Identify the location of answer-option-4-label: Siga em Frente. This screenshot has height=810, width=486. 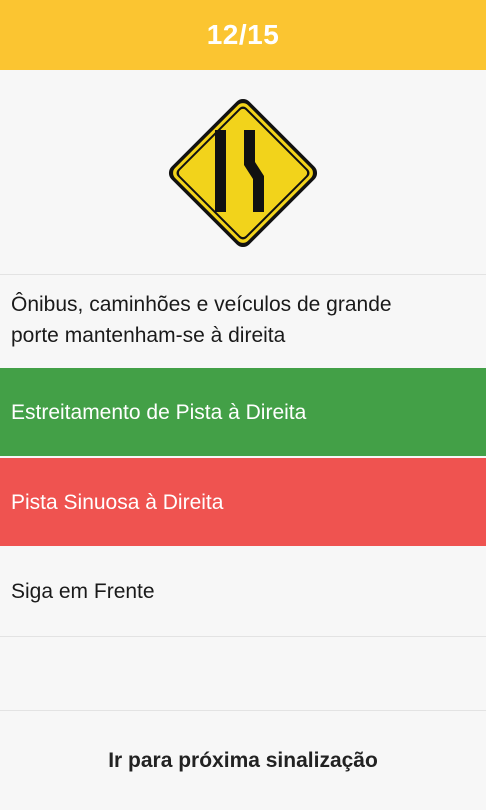
(83, 591).